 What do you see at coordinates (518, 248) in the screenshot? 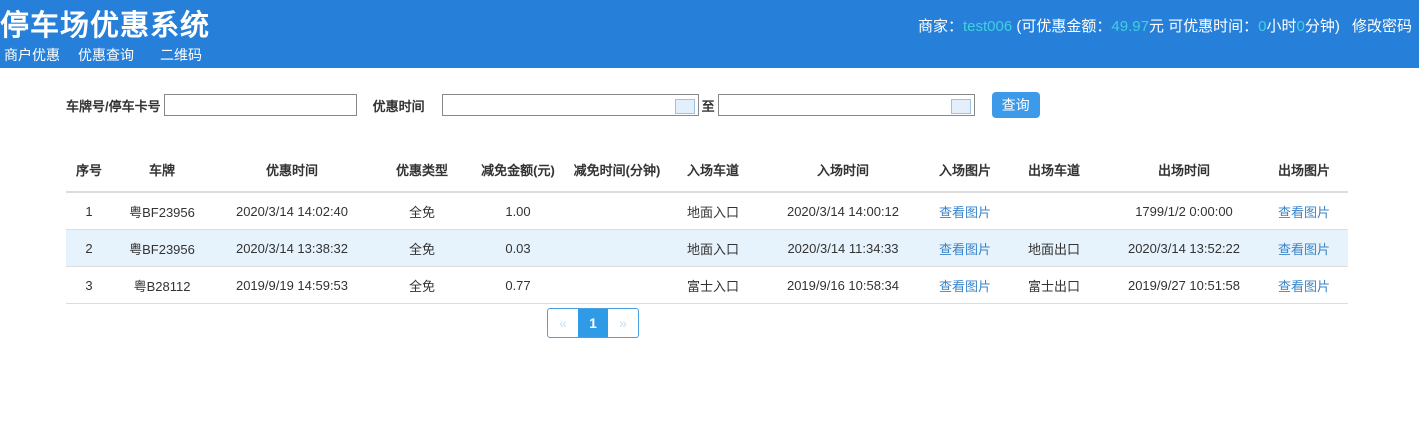
I see `table-cell: 0.03` at bounding box center [518, 248].